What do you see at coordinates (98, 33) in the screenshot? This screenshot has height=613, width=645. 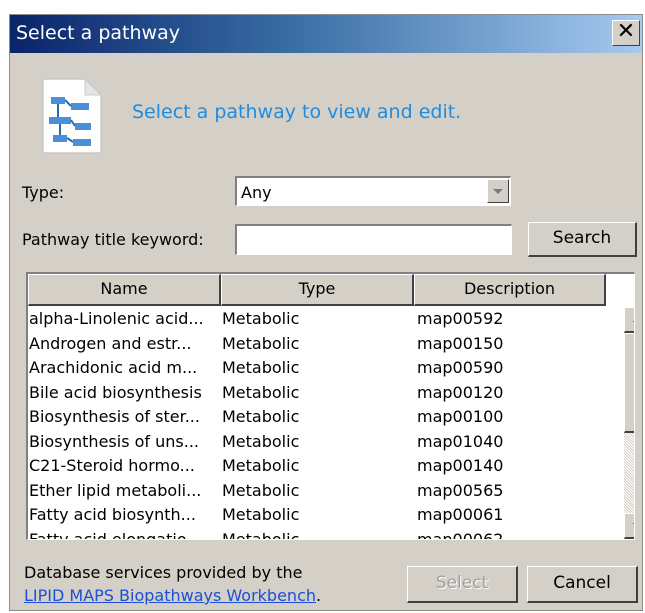 I see `window-title: Select a pathway` at bounding box center [98, 33].